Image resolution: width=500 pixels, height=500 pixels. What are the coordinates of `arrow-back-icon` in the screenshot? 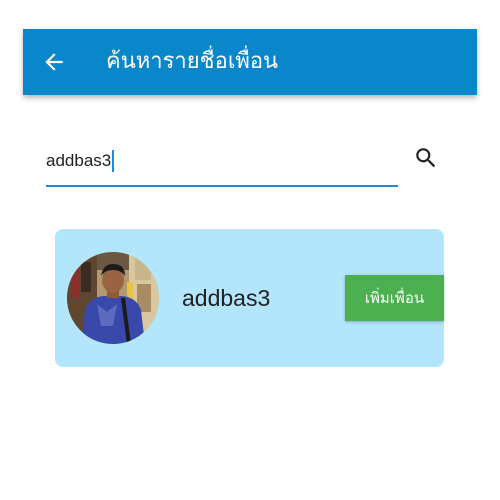 It's located at (54, 62).